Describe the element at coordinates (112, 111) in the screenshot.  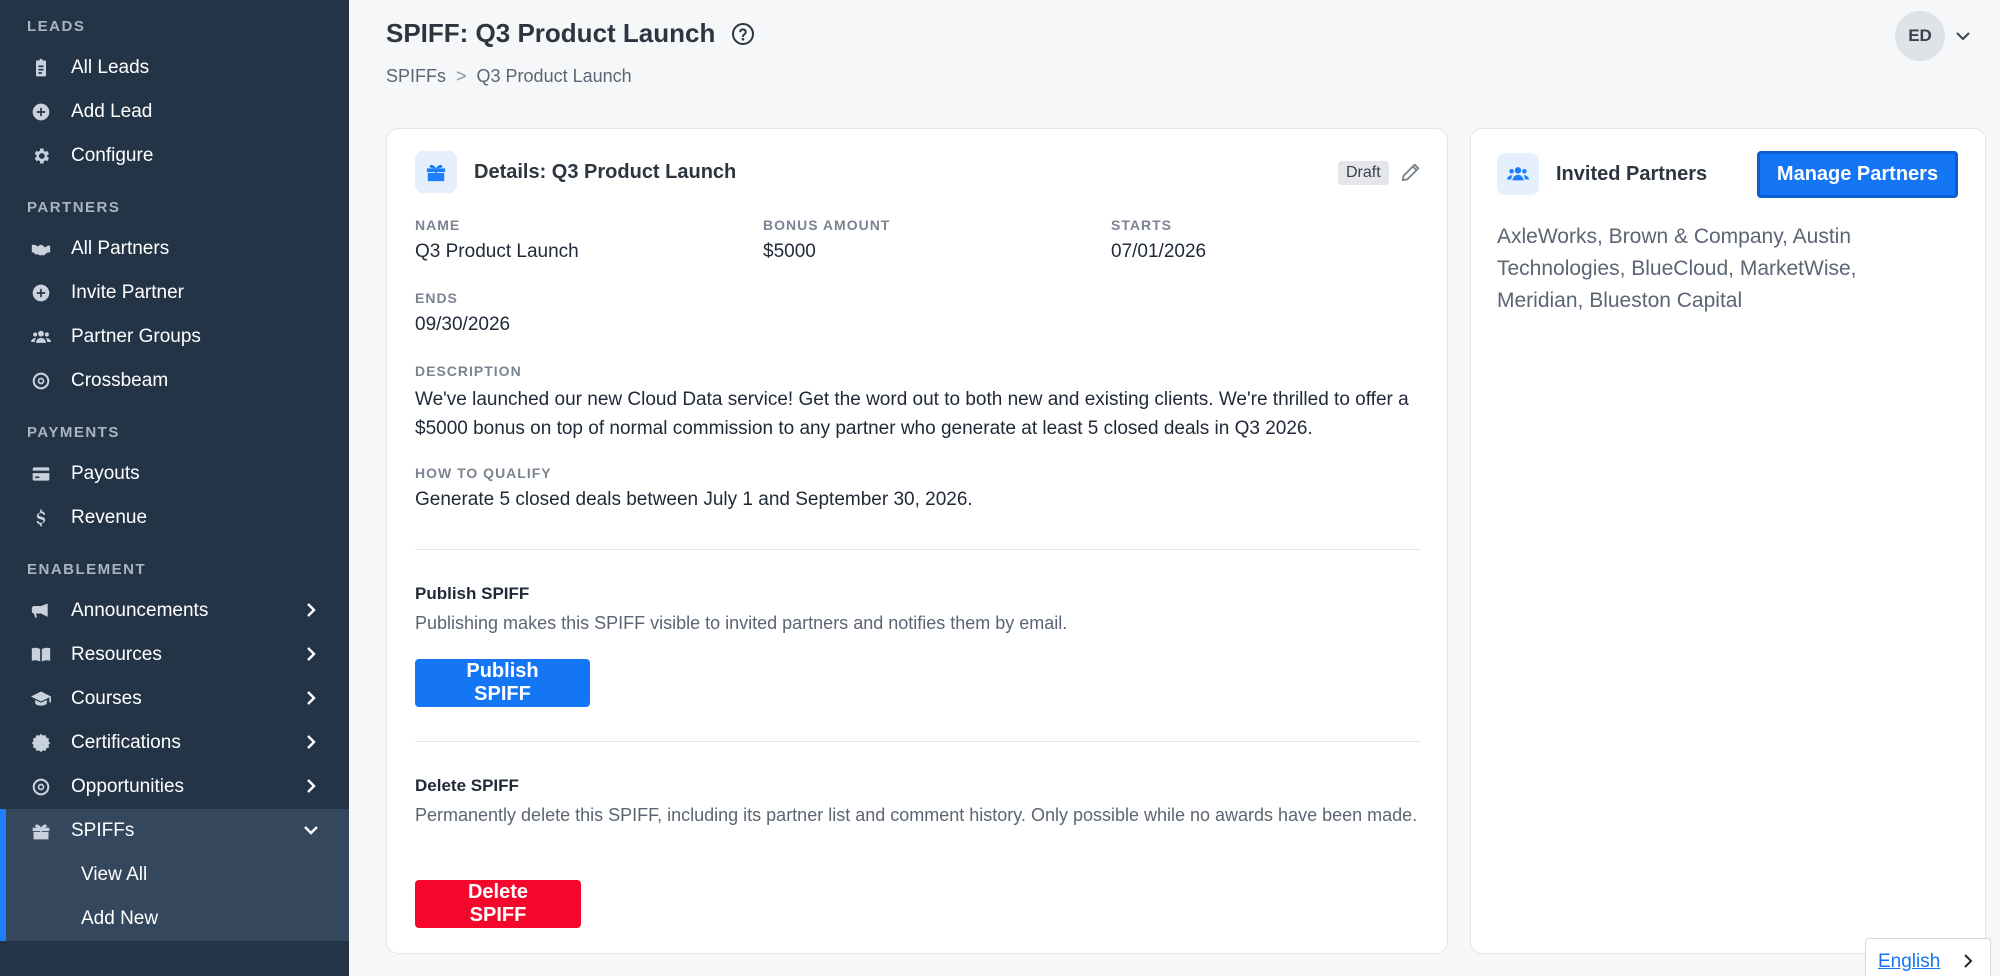
I see `sidebar-item-label: Add Lead` at that location.